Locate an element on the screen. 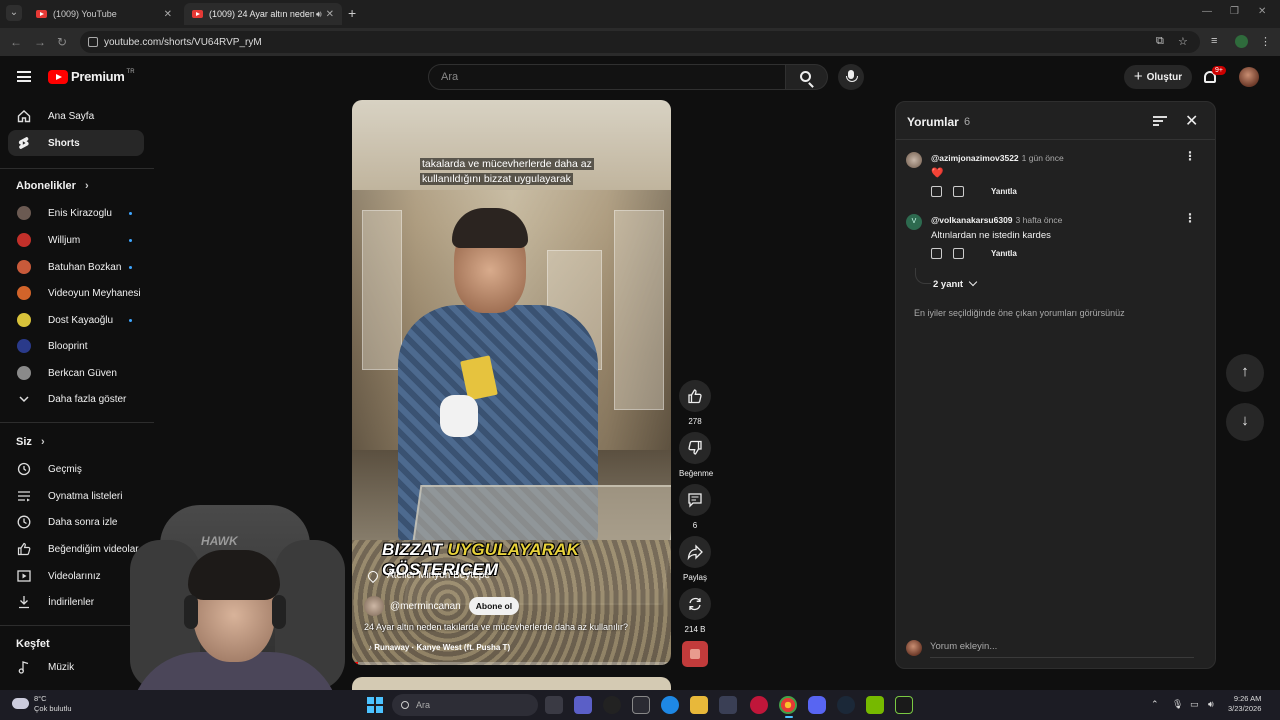 This screenshot has height=720, width=1280. install-app-icon: ⧉ is located at coordinates (1160, 41).